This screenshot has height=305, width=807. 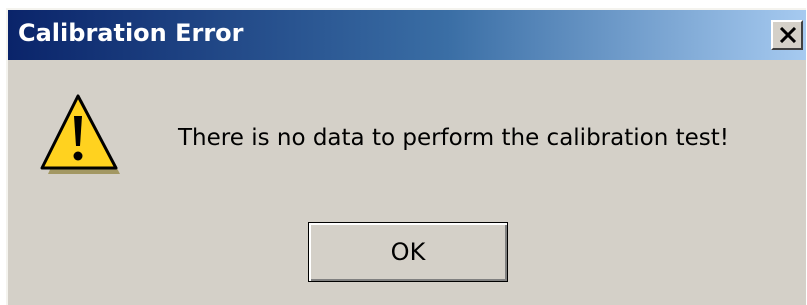 What do you see at coordinates (131, 33) in the screenshot?
I see `window-title: Calibration Error` at bounding box center [131, 33].